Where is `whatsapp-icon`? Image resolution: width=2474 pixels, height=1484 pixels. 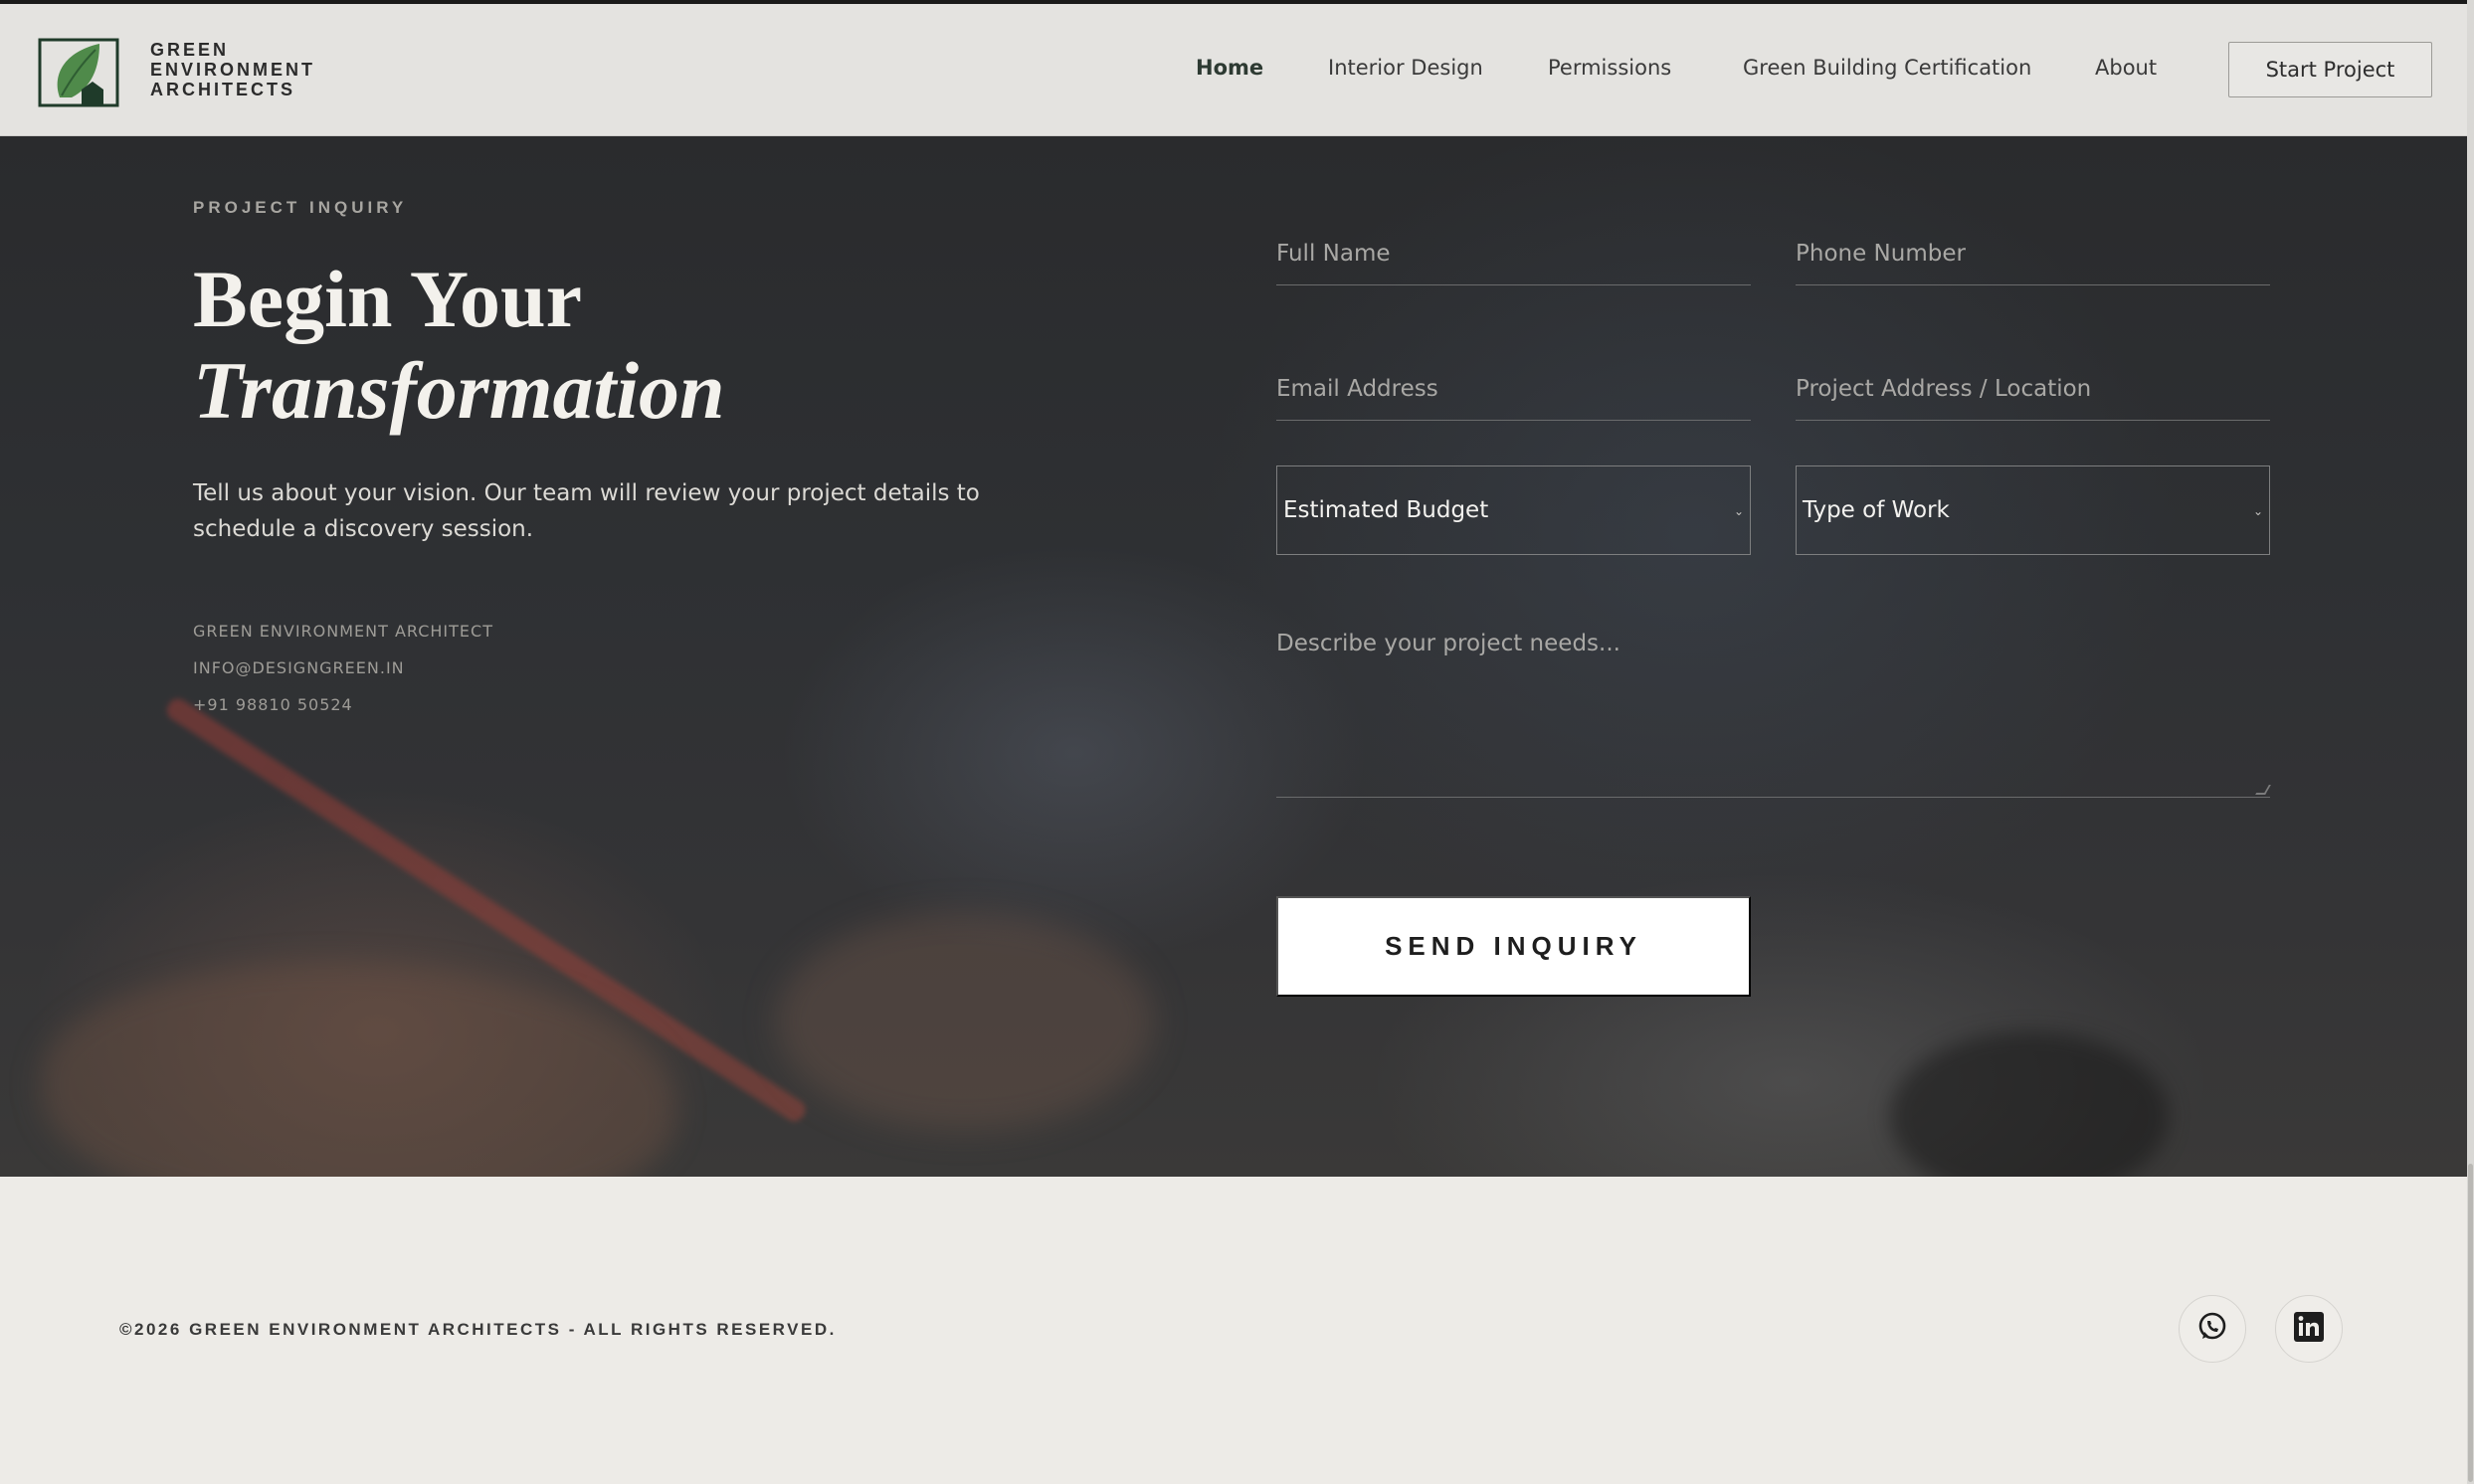 whatsapp-icon is located at coordinates (2212, 1330).